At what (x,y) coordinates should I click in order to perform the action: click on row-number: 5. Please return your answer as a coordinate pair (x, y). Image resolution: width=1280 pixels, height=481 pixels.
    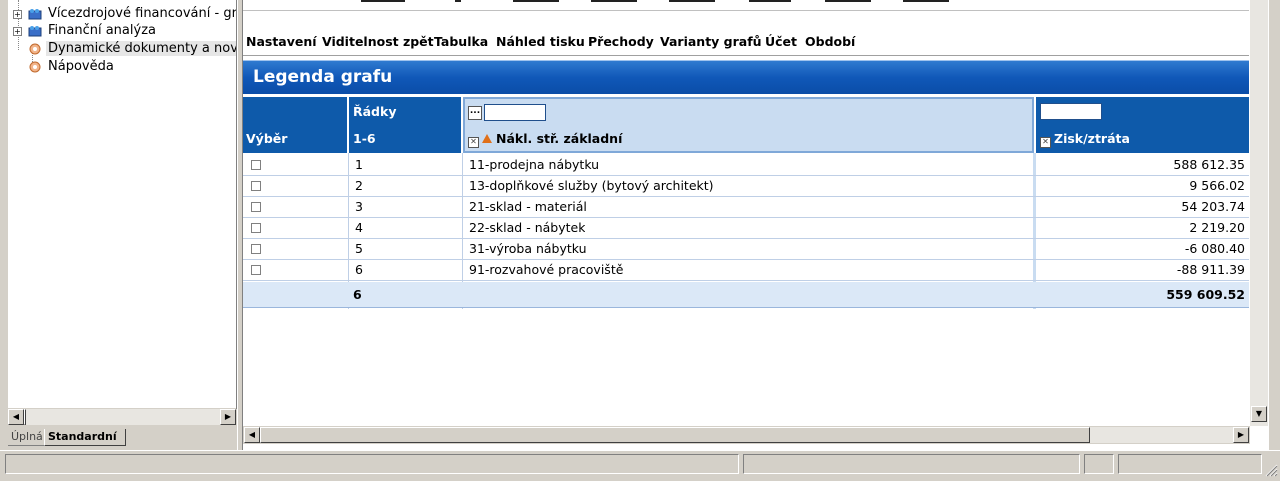
    Looking at the image, I should click on (359, 248).